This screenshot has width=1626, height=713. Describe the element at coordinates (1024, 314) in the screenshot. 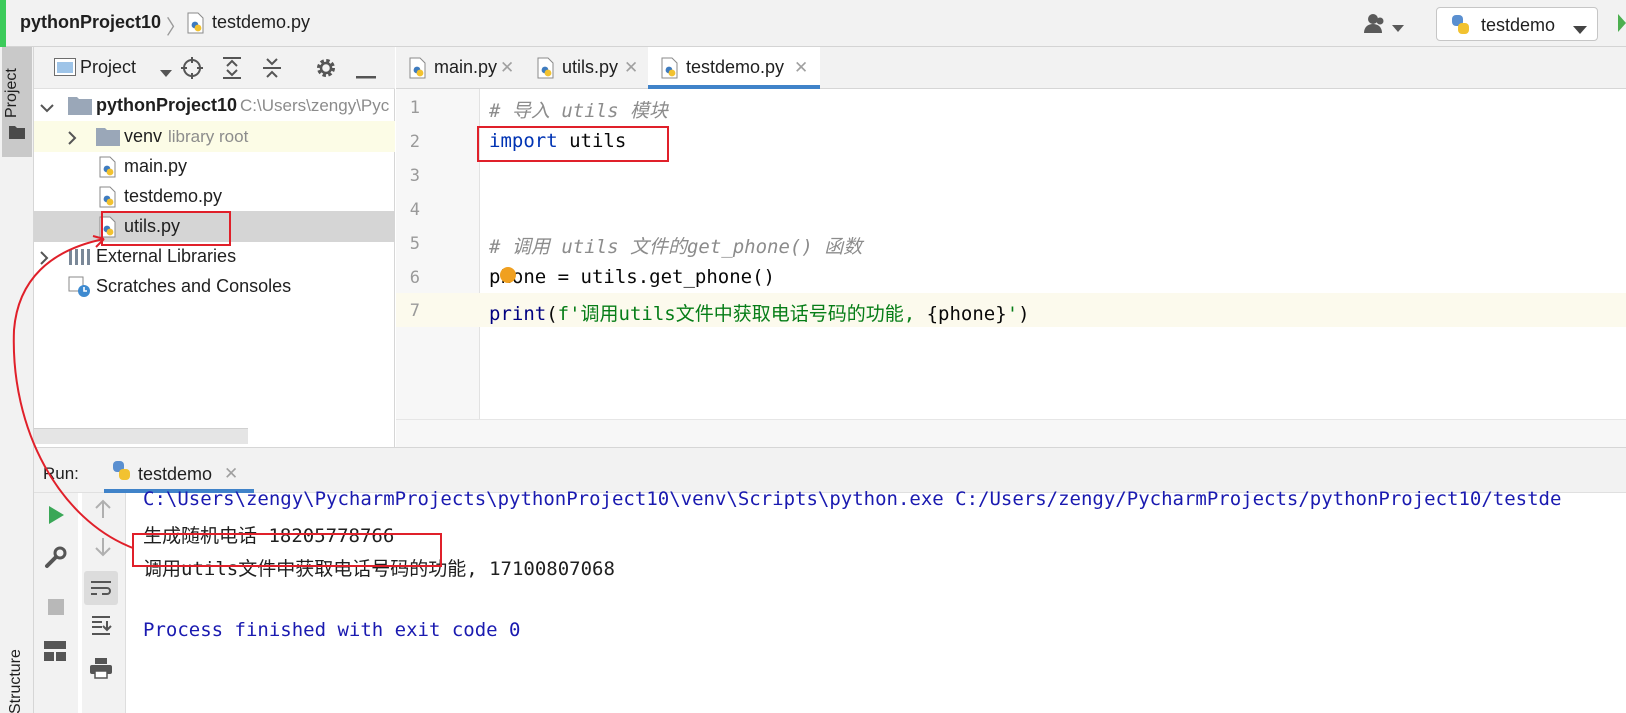

I see `code-paren: )` at that location.